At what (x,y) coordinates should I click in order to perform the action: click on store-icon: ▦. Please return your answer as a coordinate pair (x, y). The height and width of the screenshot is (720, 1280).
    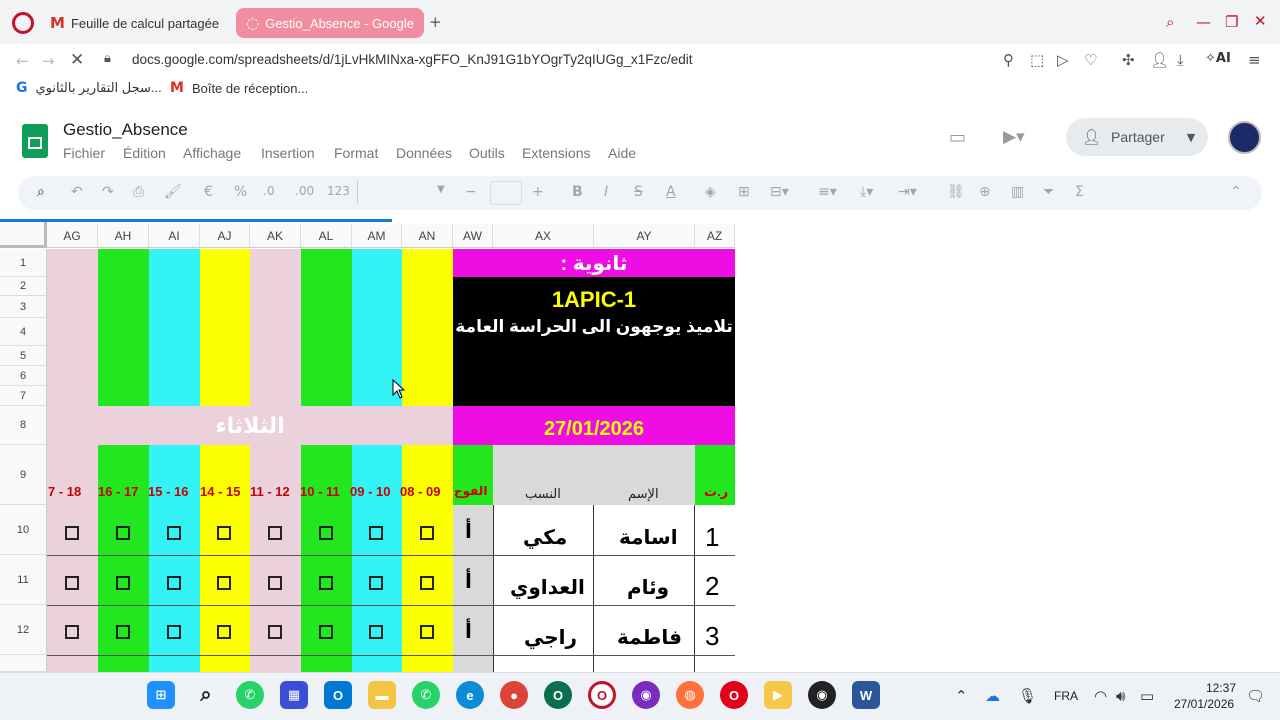
    Looking at the image, I should click on (294, 695).